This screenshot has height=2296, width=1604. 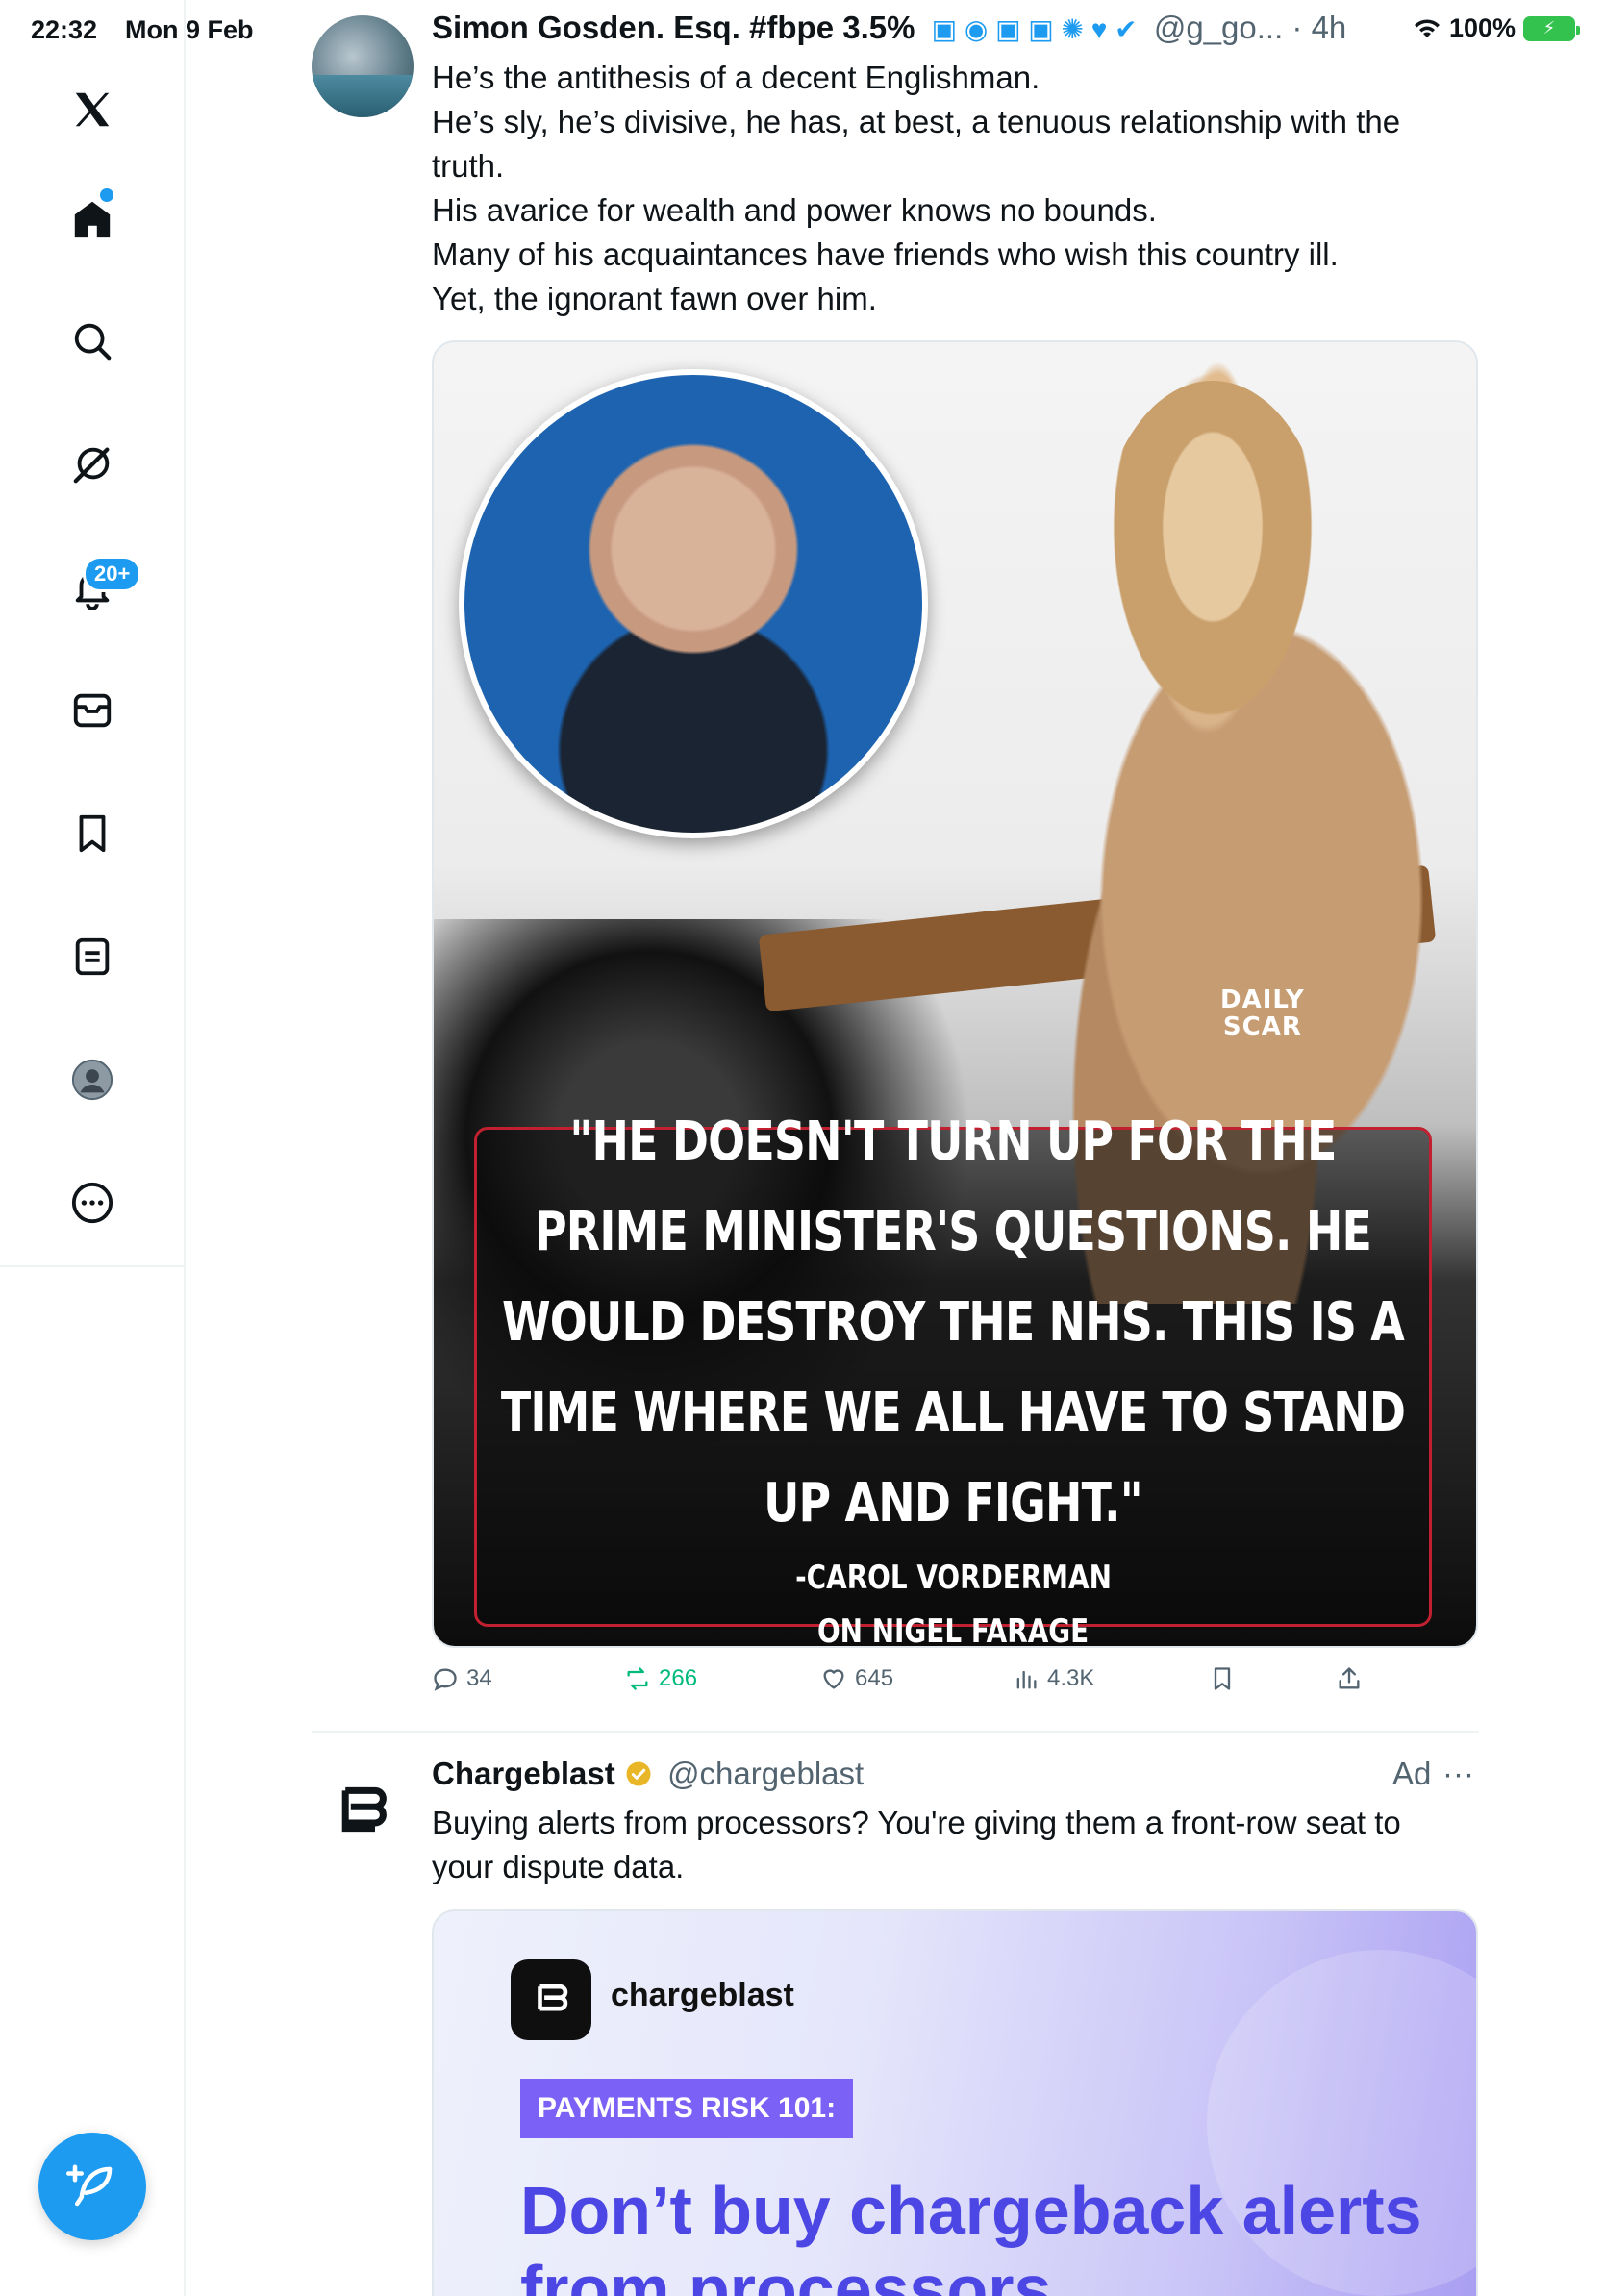 What do you see at coordinates (445, 1679) in the screenshot?
I see `reply-icon` at bounding box center [445, 1679].